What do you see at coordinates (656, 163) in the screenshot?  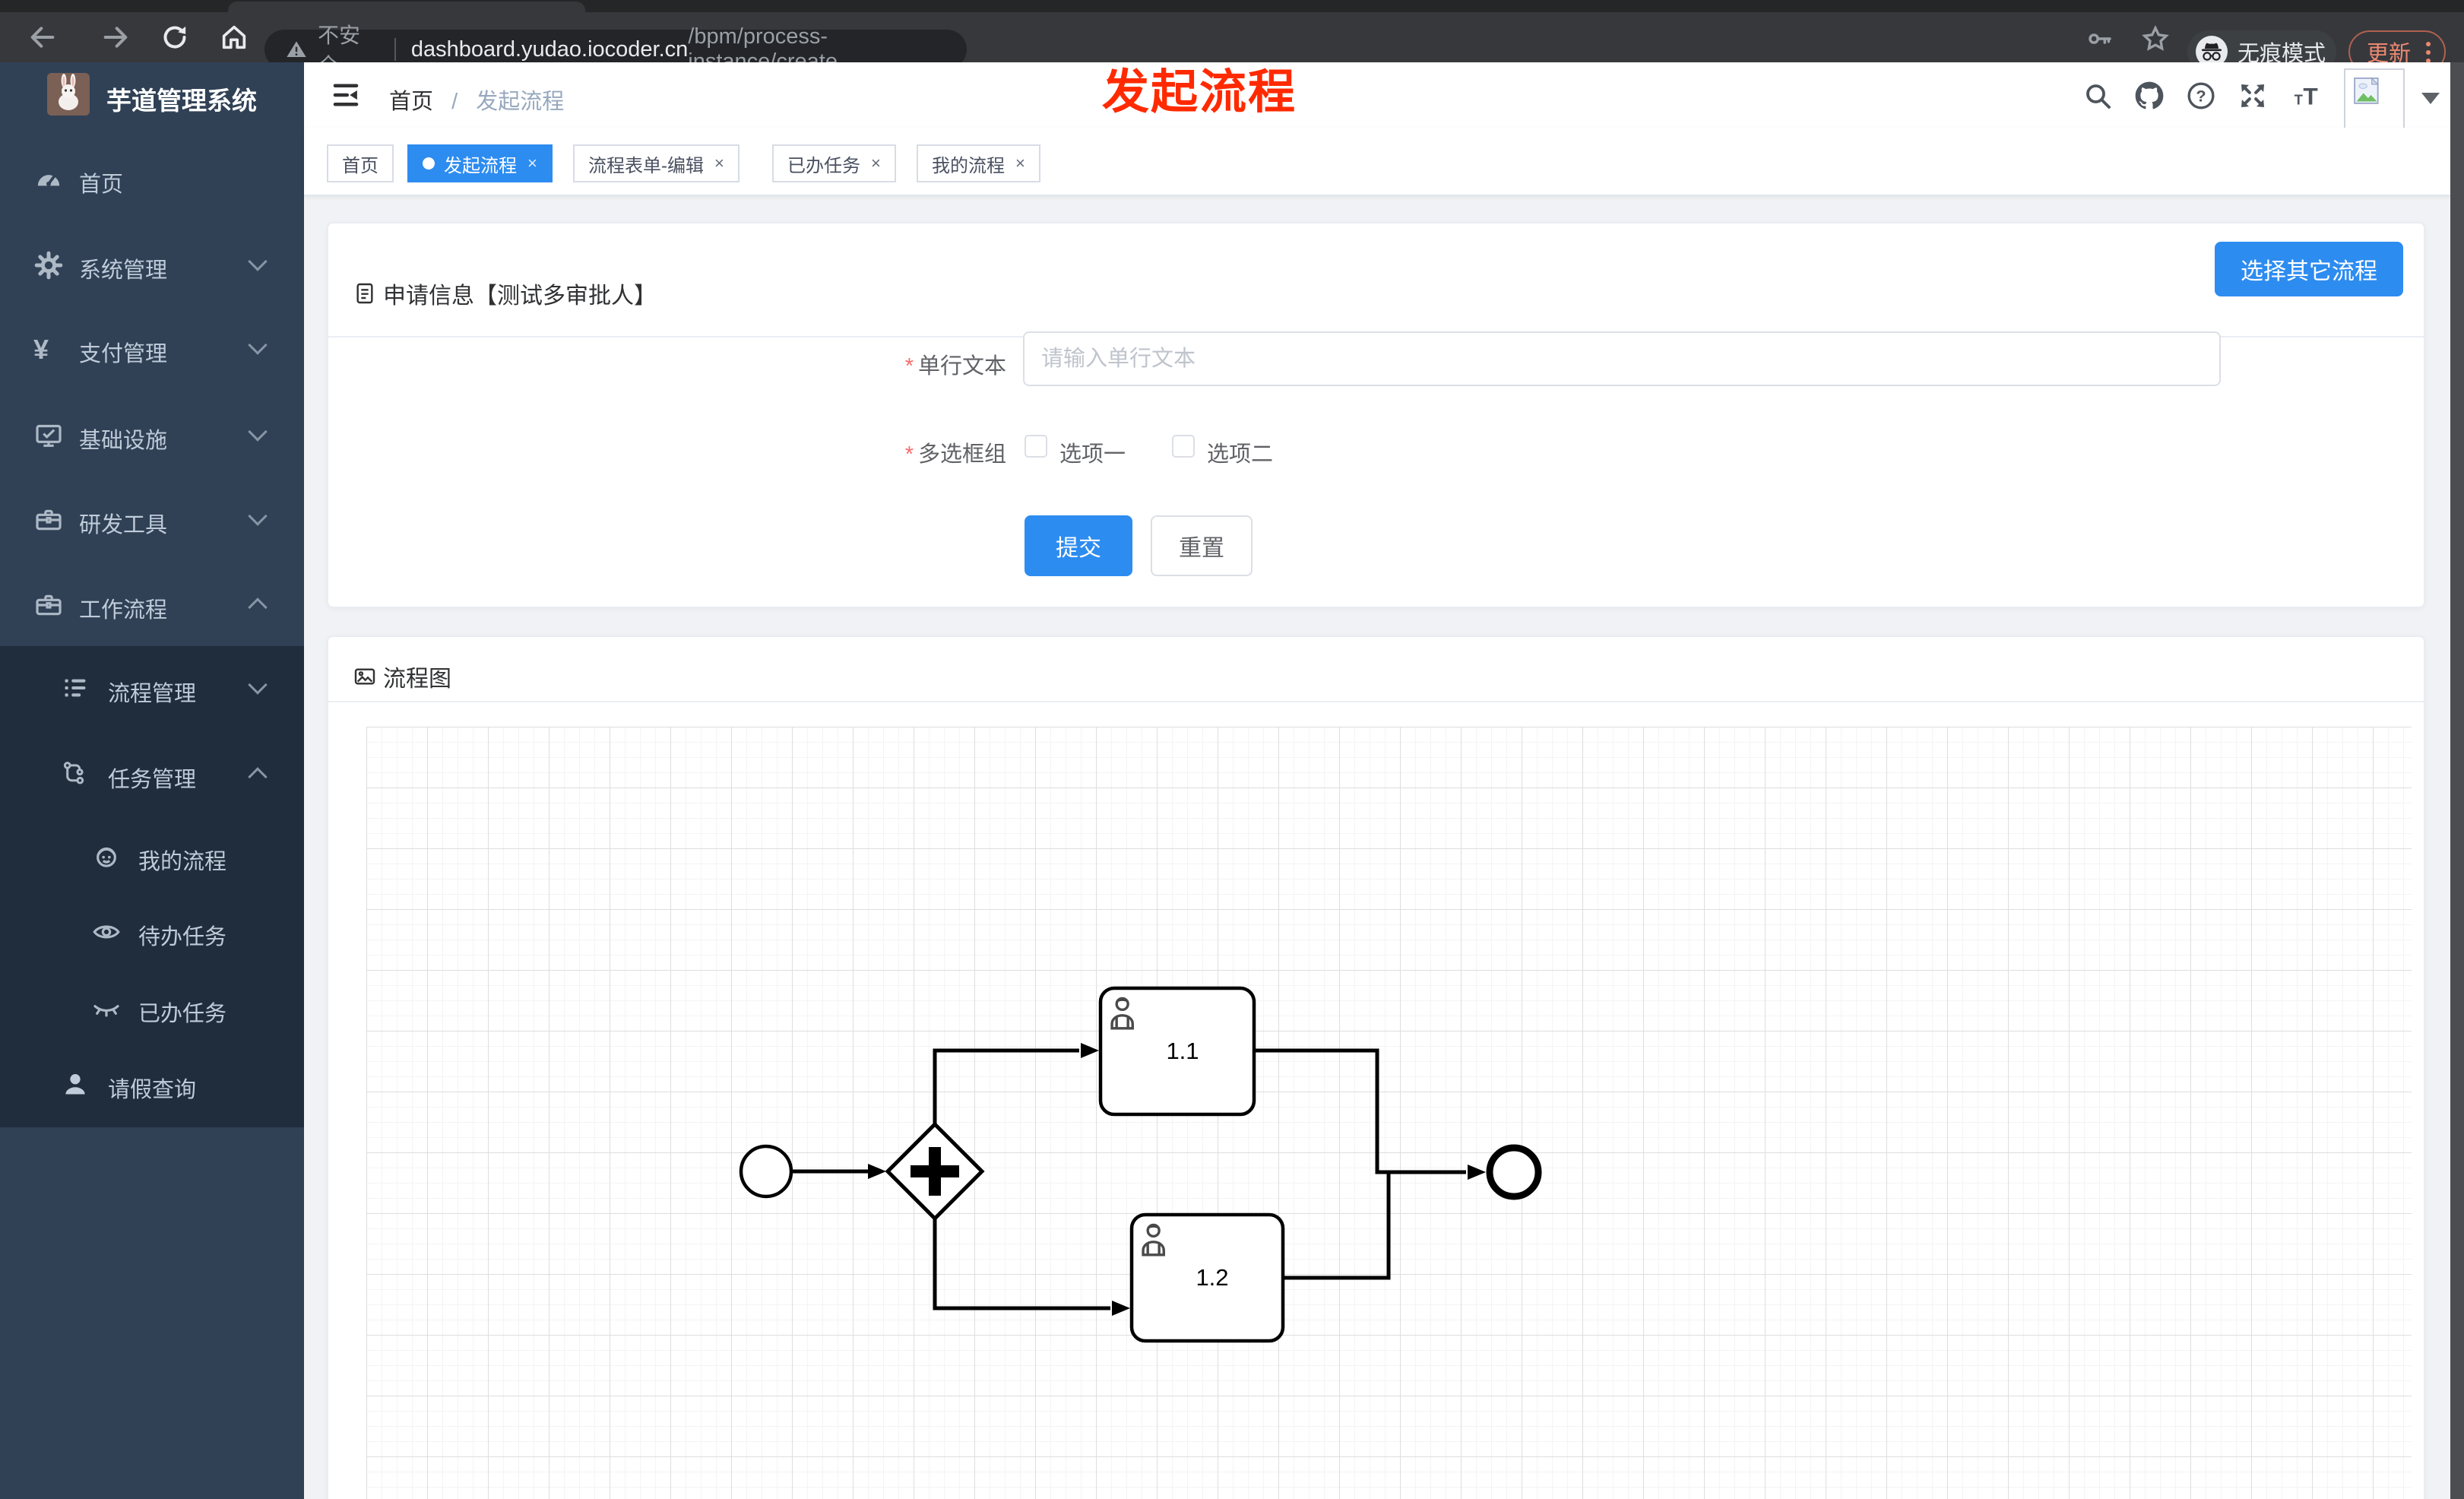 I see `tab-form-edit: 流程表单-编辑 ×` at bounding box center [656, 163].